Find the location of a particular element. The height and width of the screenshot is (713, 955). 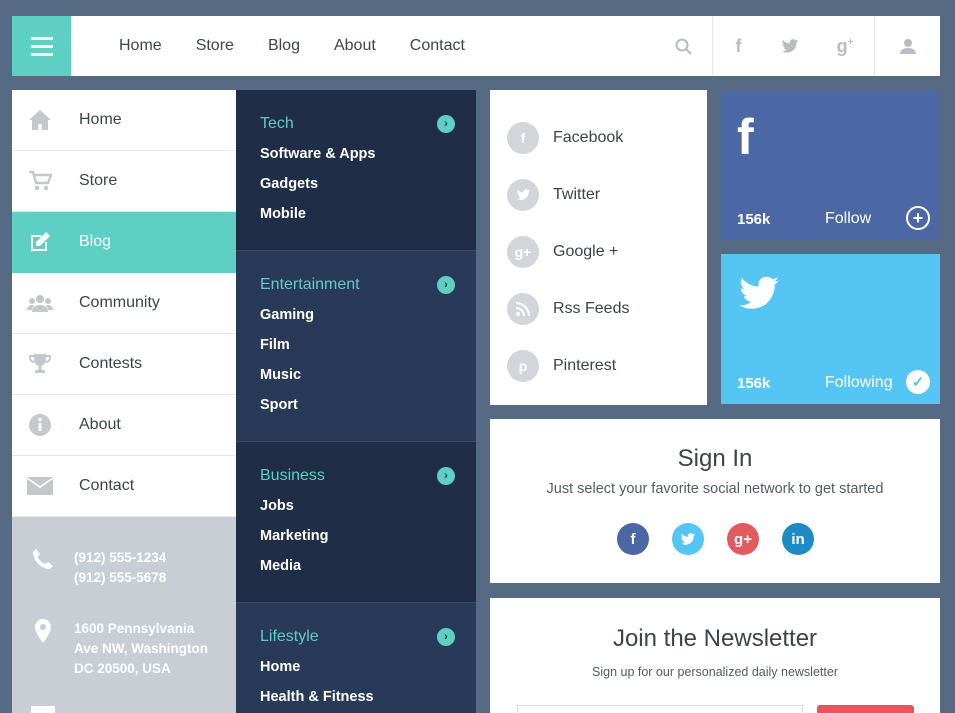

twitter-button is located at coordinates (790, 46).